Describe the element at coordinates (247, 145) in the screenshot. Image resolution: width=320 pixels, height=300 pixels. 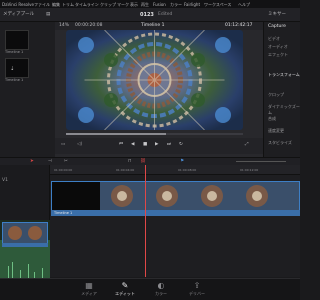
I see `fullscreen-icon: ⤢` at that location.